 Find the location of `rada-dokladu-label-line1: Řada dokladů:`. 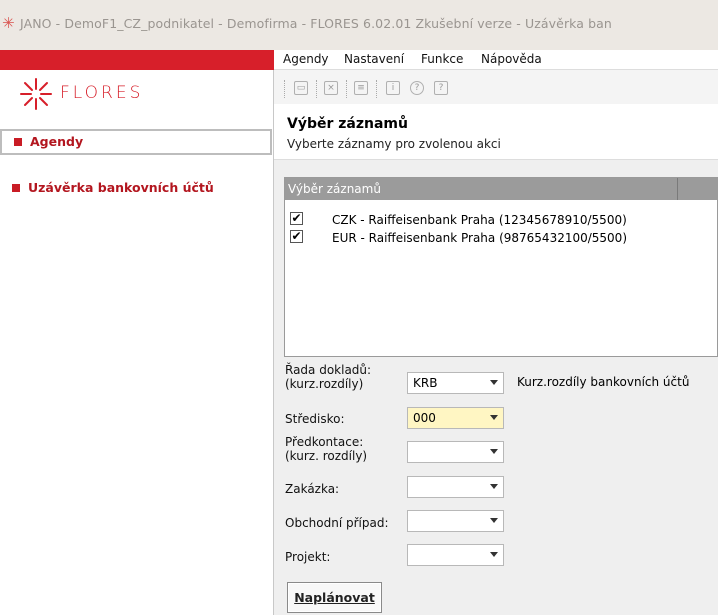

rada-dokladu-label-line1: Řada dokladů: is located at coordinates (328, 370).